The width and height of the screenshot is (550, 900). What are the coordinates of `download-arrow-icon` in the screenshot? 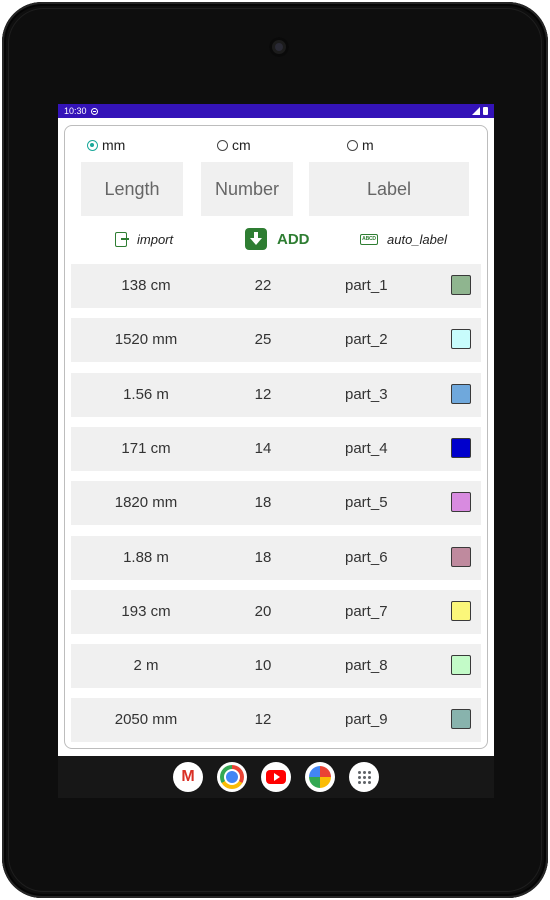 It's located at (256, 239).